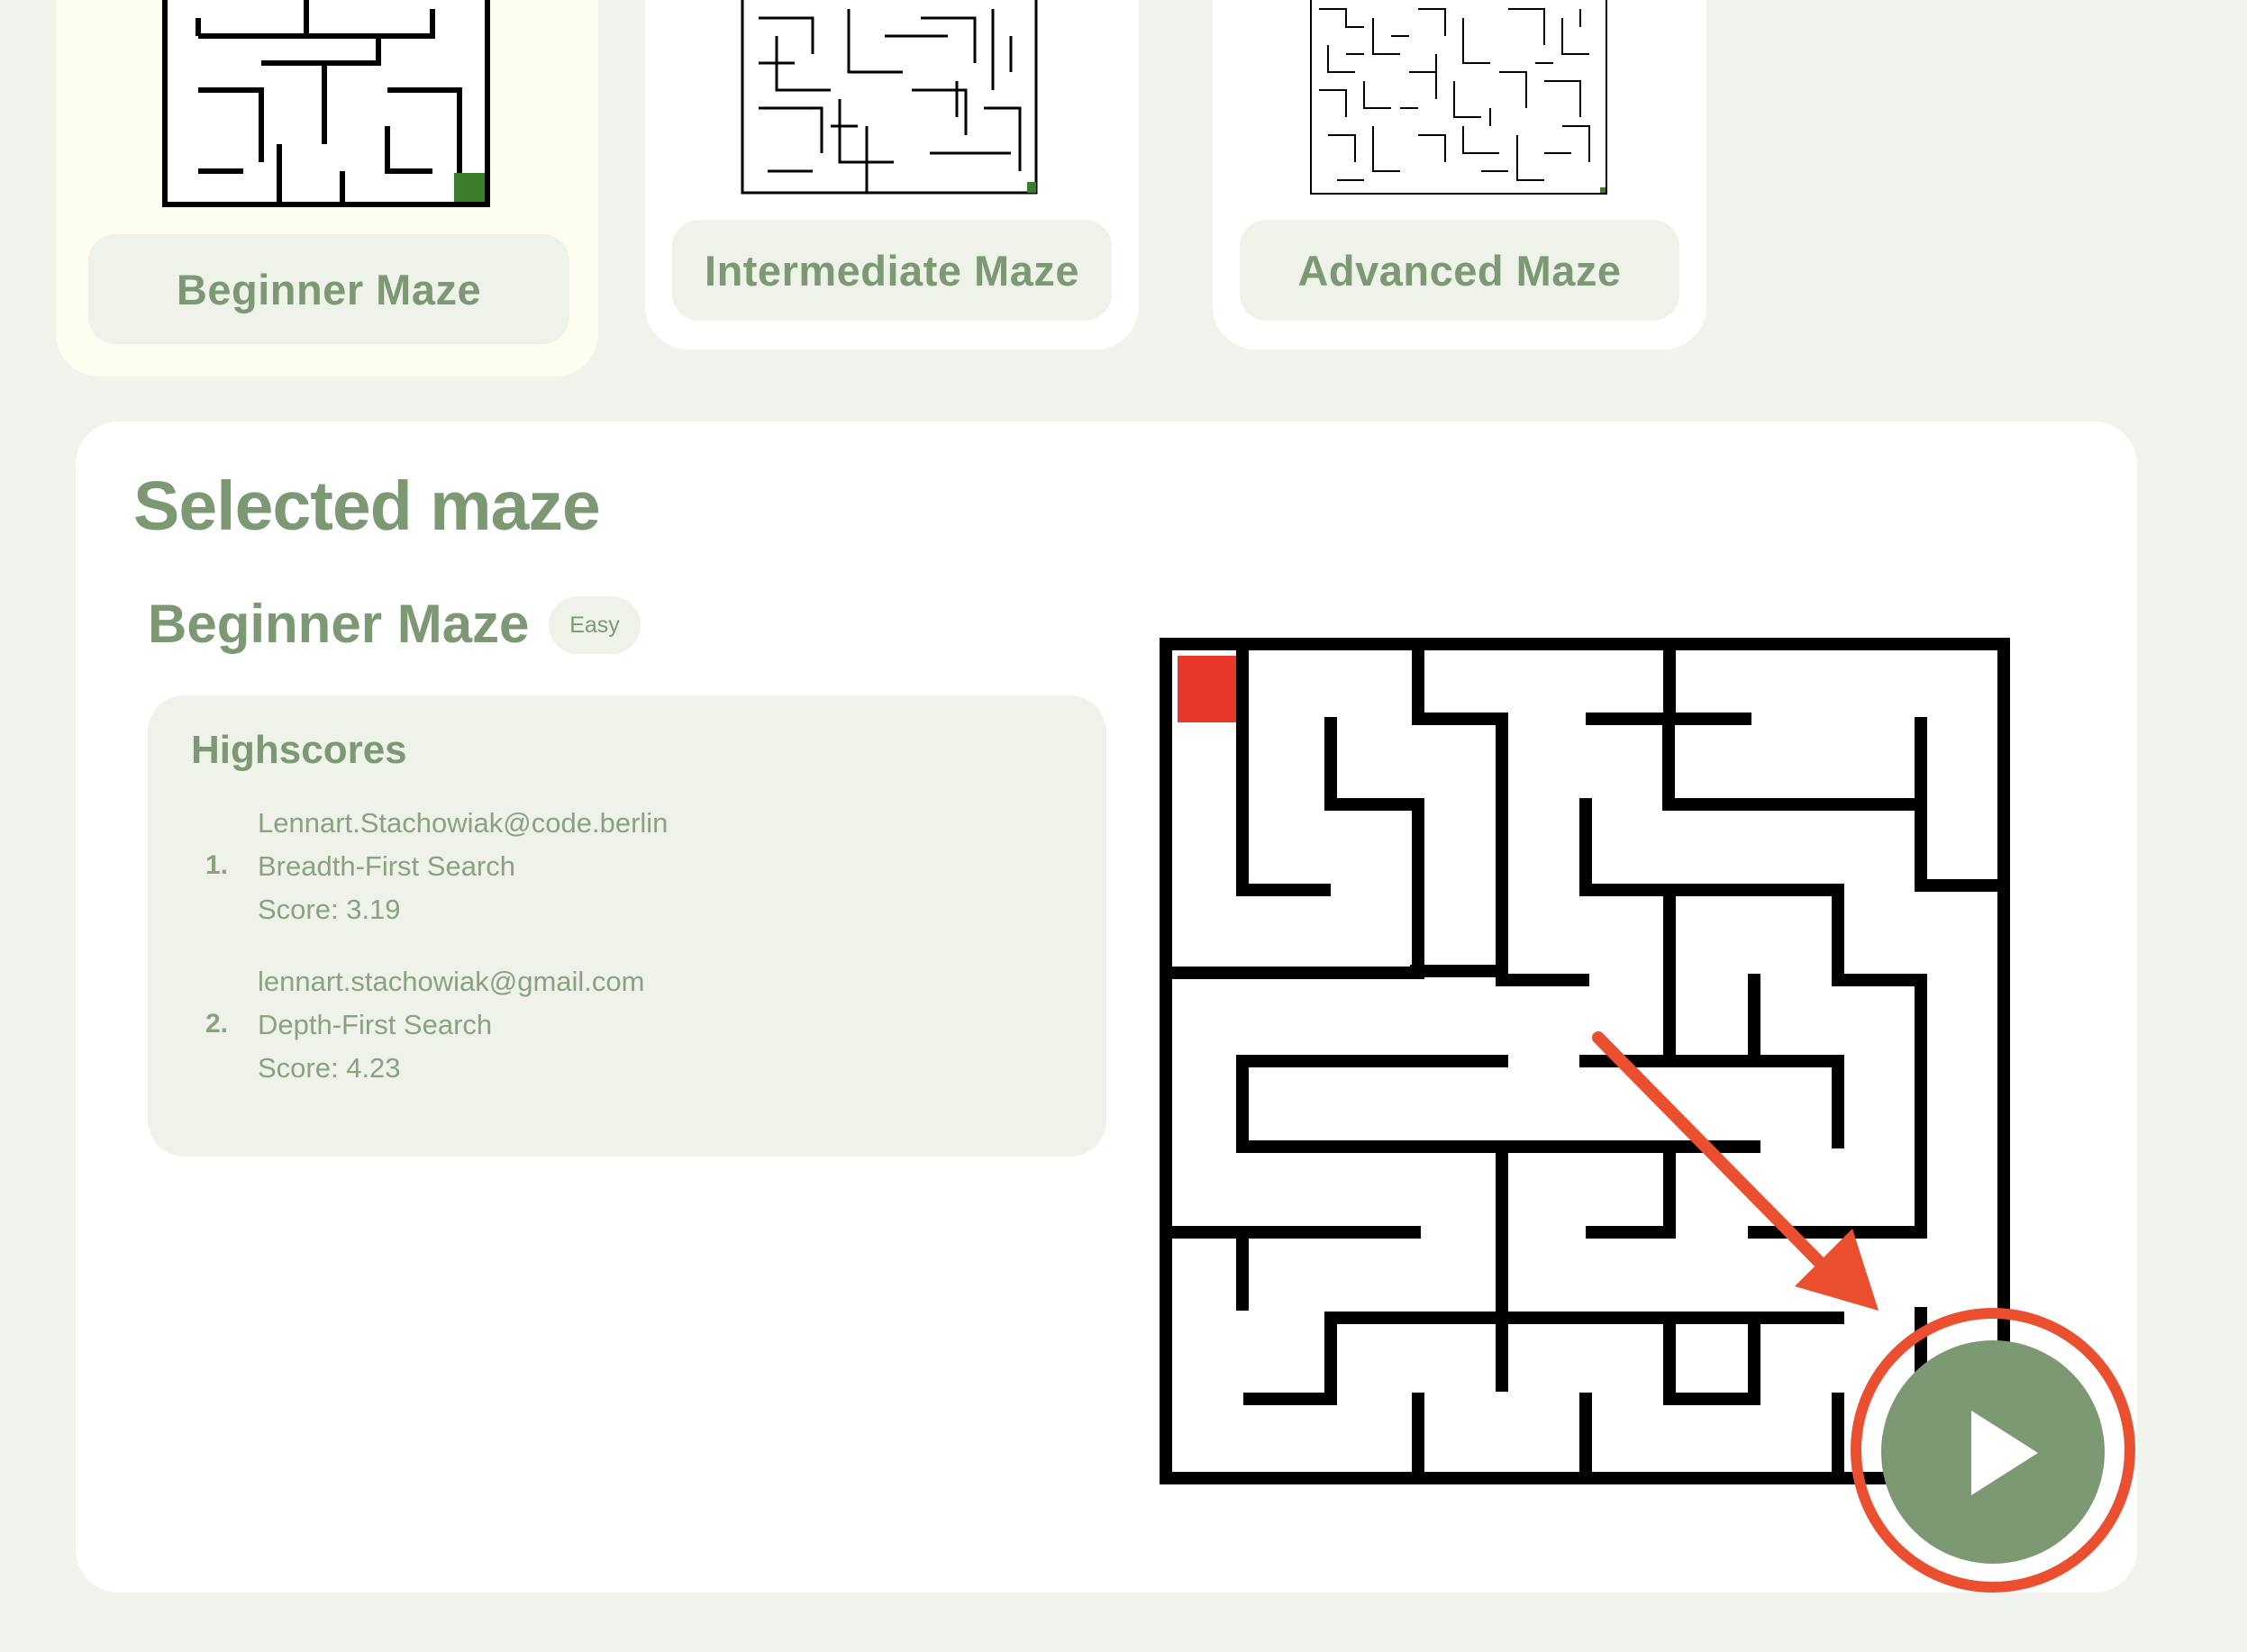 The height and width of the screenshot is (1652, 2247). Describe the element at coordinates (892, 270) in the screenshot. I see `intermediate-maze-button: Intermediate Maze` at that location.